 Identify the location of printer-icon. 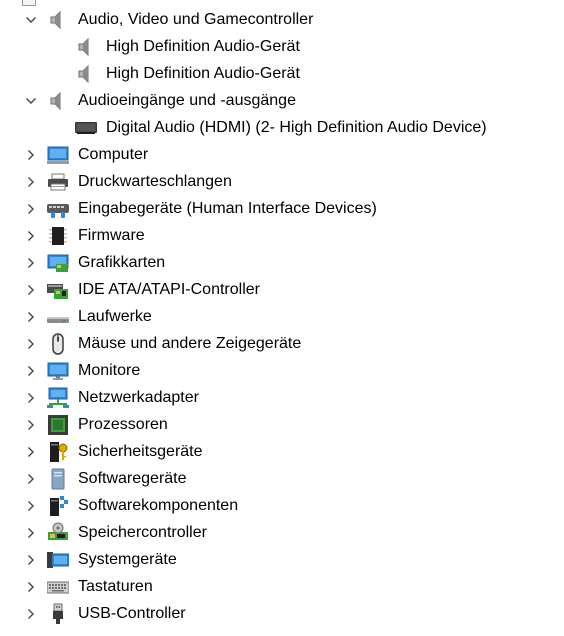
(58, 182).